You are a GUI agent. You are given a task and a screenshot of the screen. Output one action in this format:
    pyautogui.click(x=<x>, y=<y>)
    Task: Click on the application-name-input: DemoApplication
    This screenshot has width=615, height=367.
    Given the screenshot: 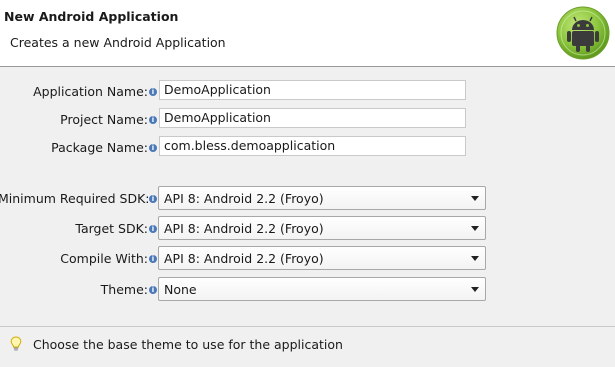 What is the action you would take?
    pyautogui.click(x=312, y=90)
    